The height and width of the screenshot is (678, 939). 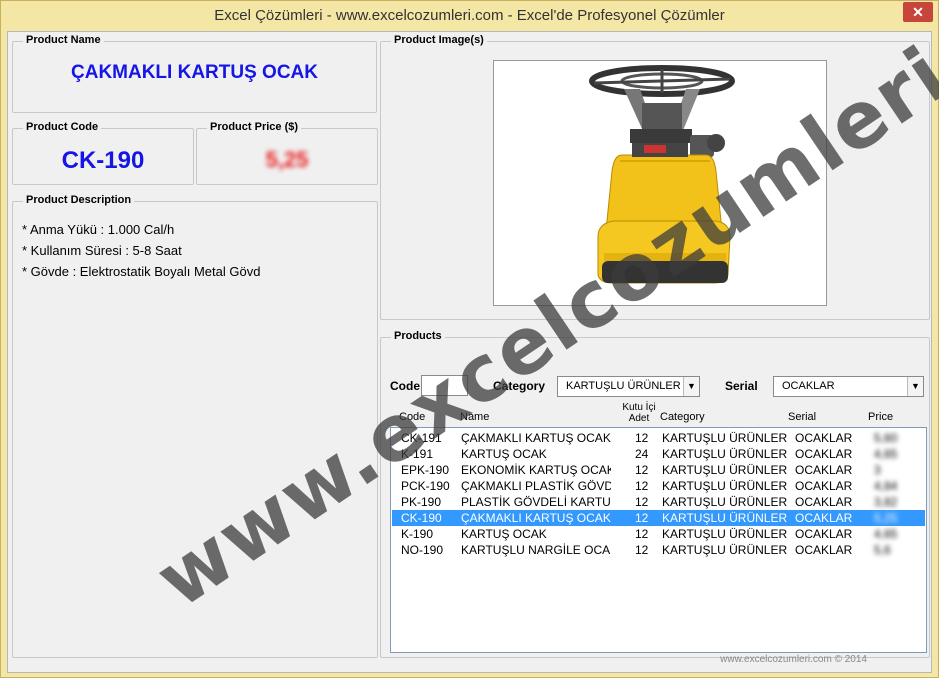 What do you see at coordinates (102, 250) in the screenshot?
I see `description-line: * Kullanım Süresi : 5-8 Saat` at bounding box center [102, 250].